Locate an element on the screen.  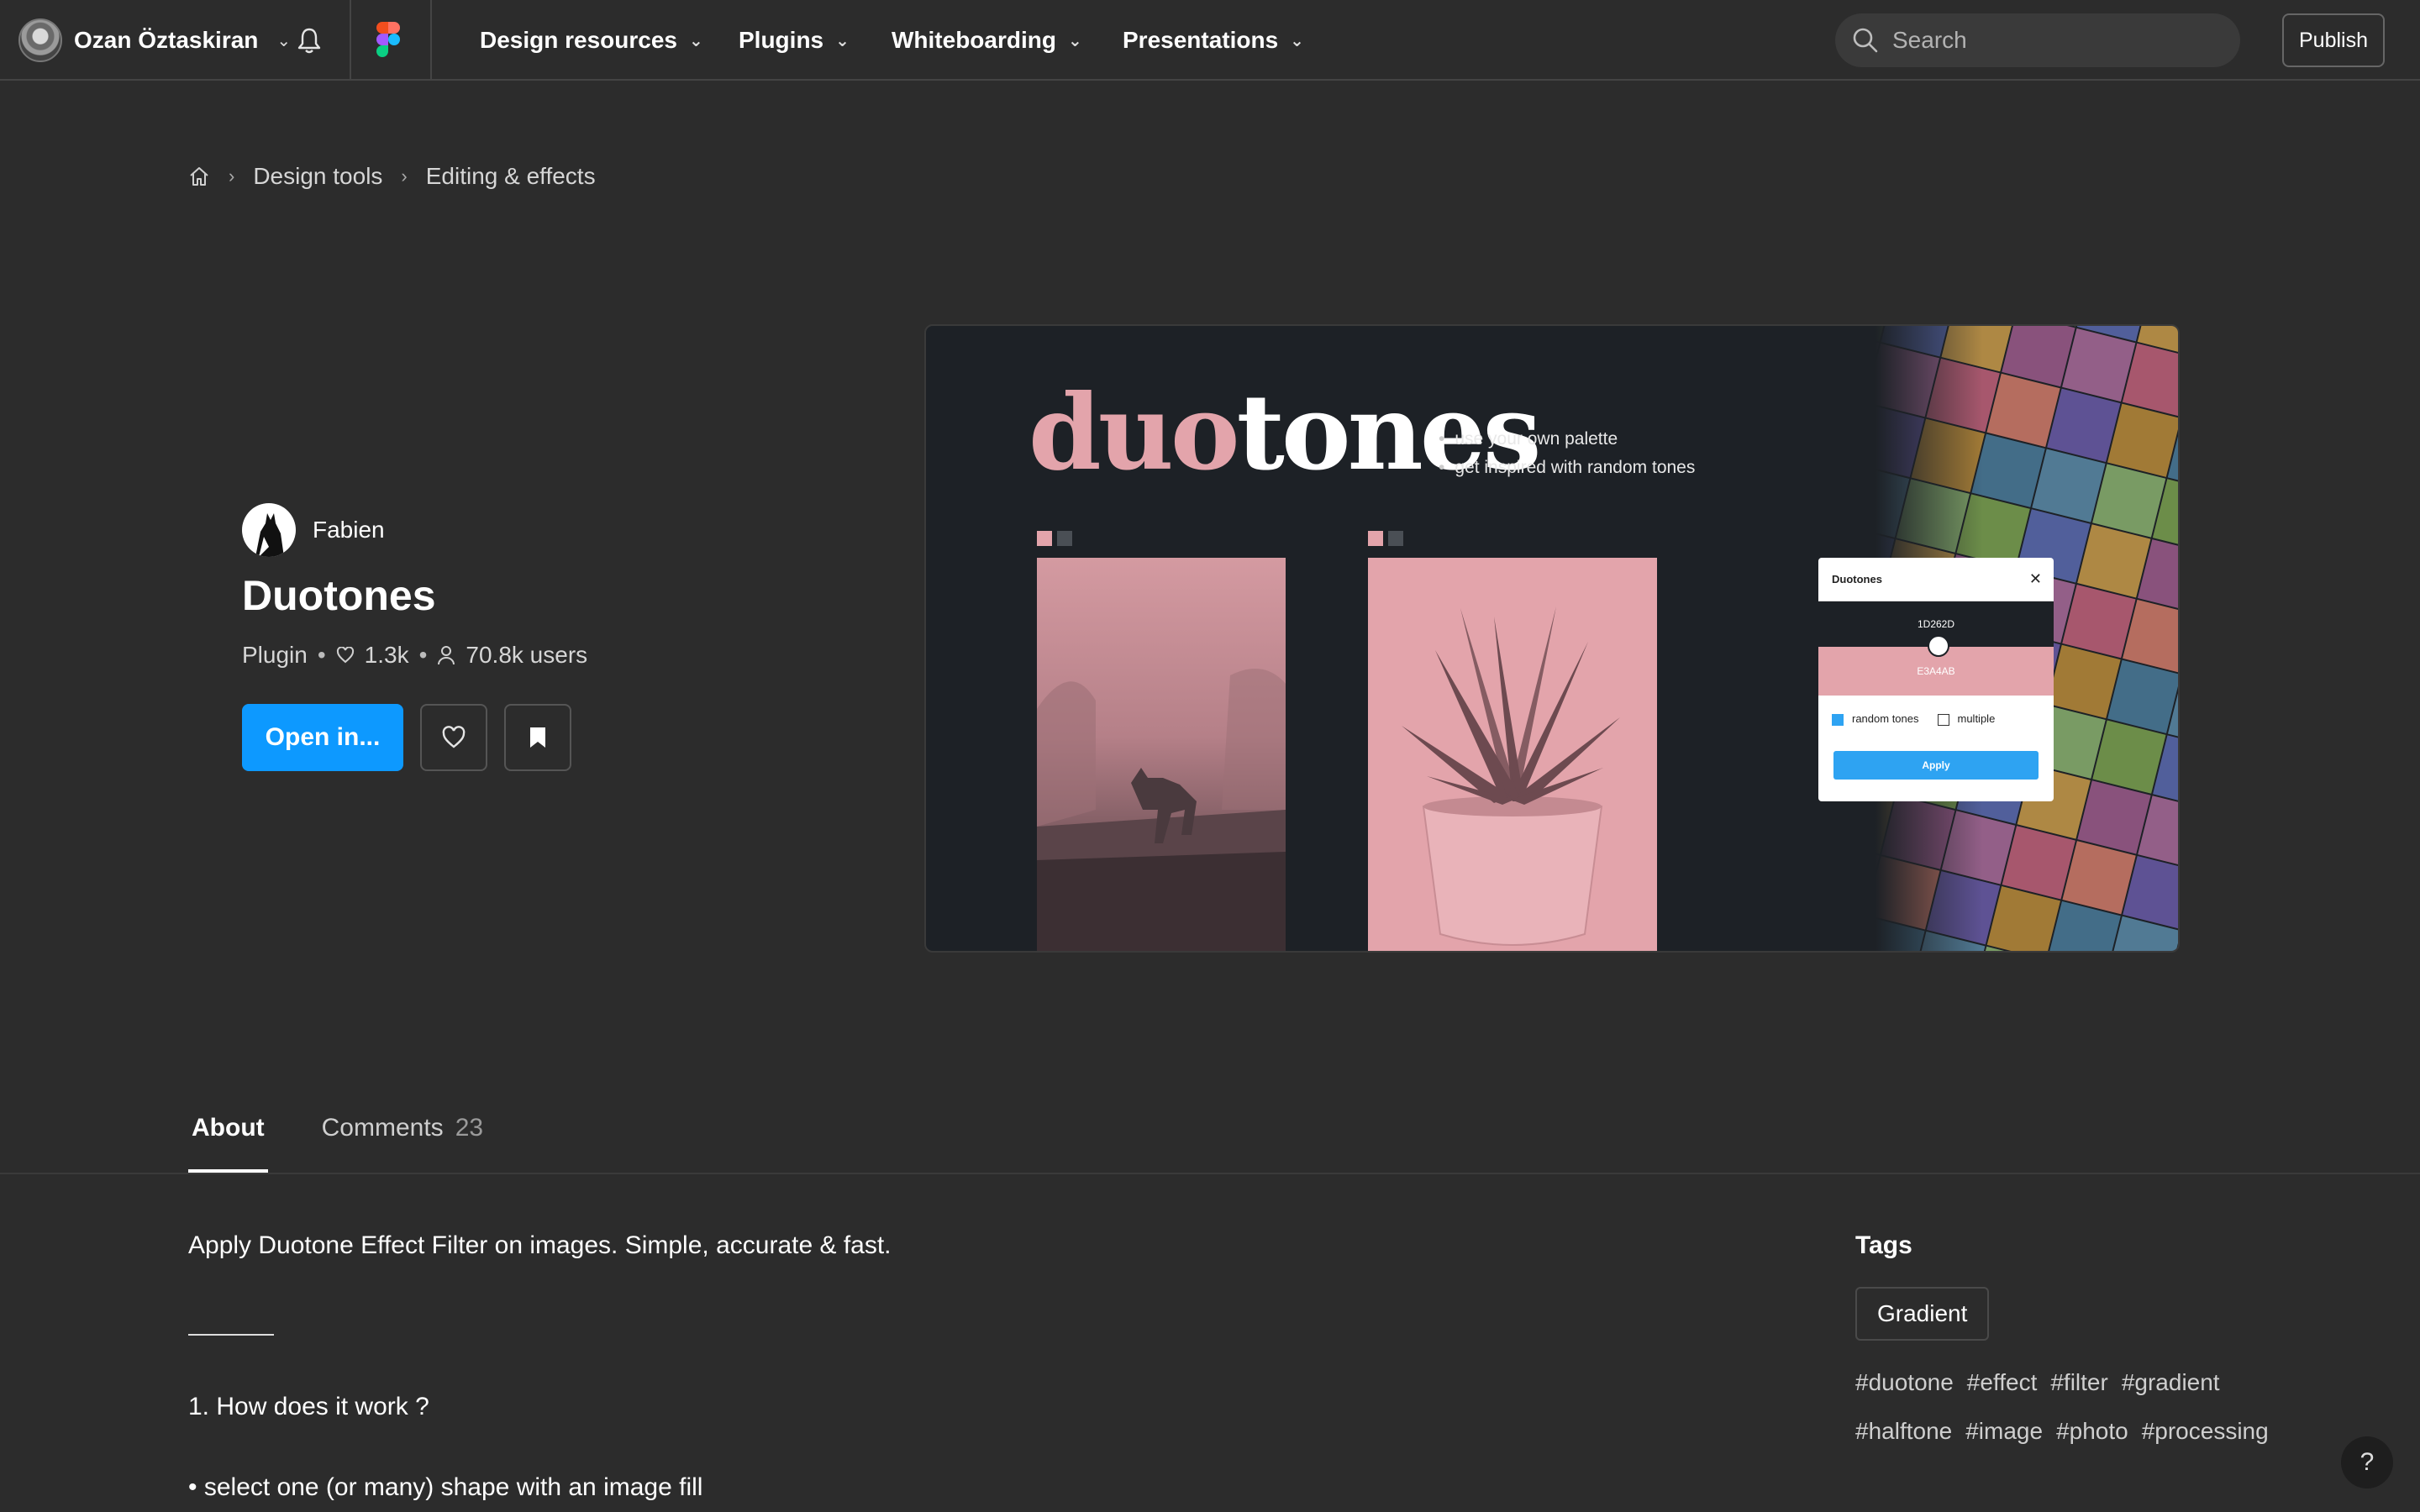
figma-logo-icon is located at coordinates (388, 39).